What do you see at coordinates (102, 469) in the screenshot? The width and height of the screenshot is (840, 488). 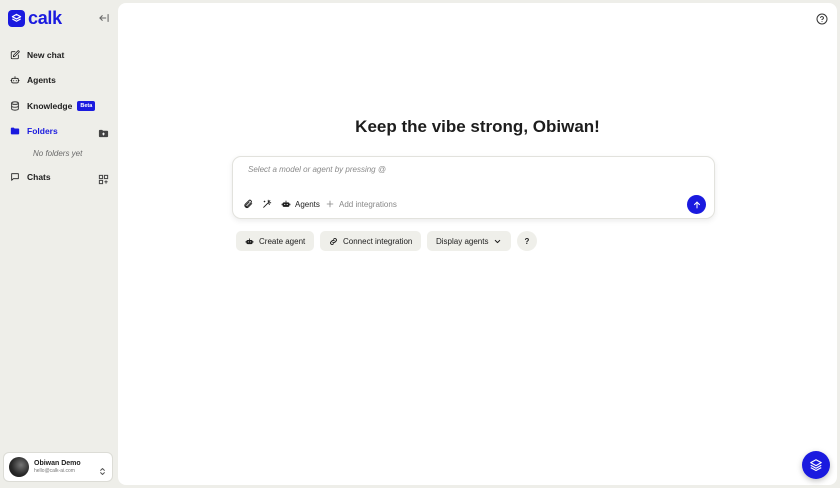 I see `chevron-up-down-icon` at bounding box center [102, 469].